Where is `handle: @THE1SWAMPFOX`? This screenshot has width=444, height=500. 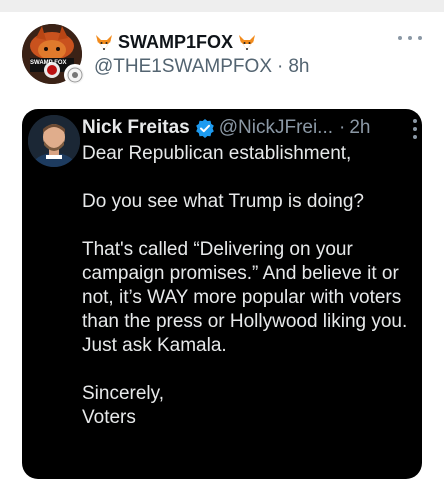 handle: @THE1SWAMPFOX is located at coordinates (183, 67).